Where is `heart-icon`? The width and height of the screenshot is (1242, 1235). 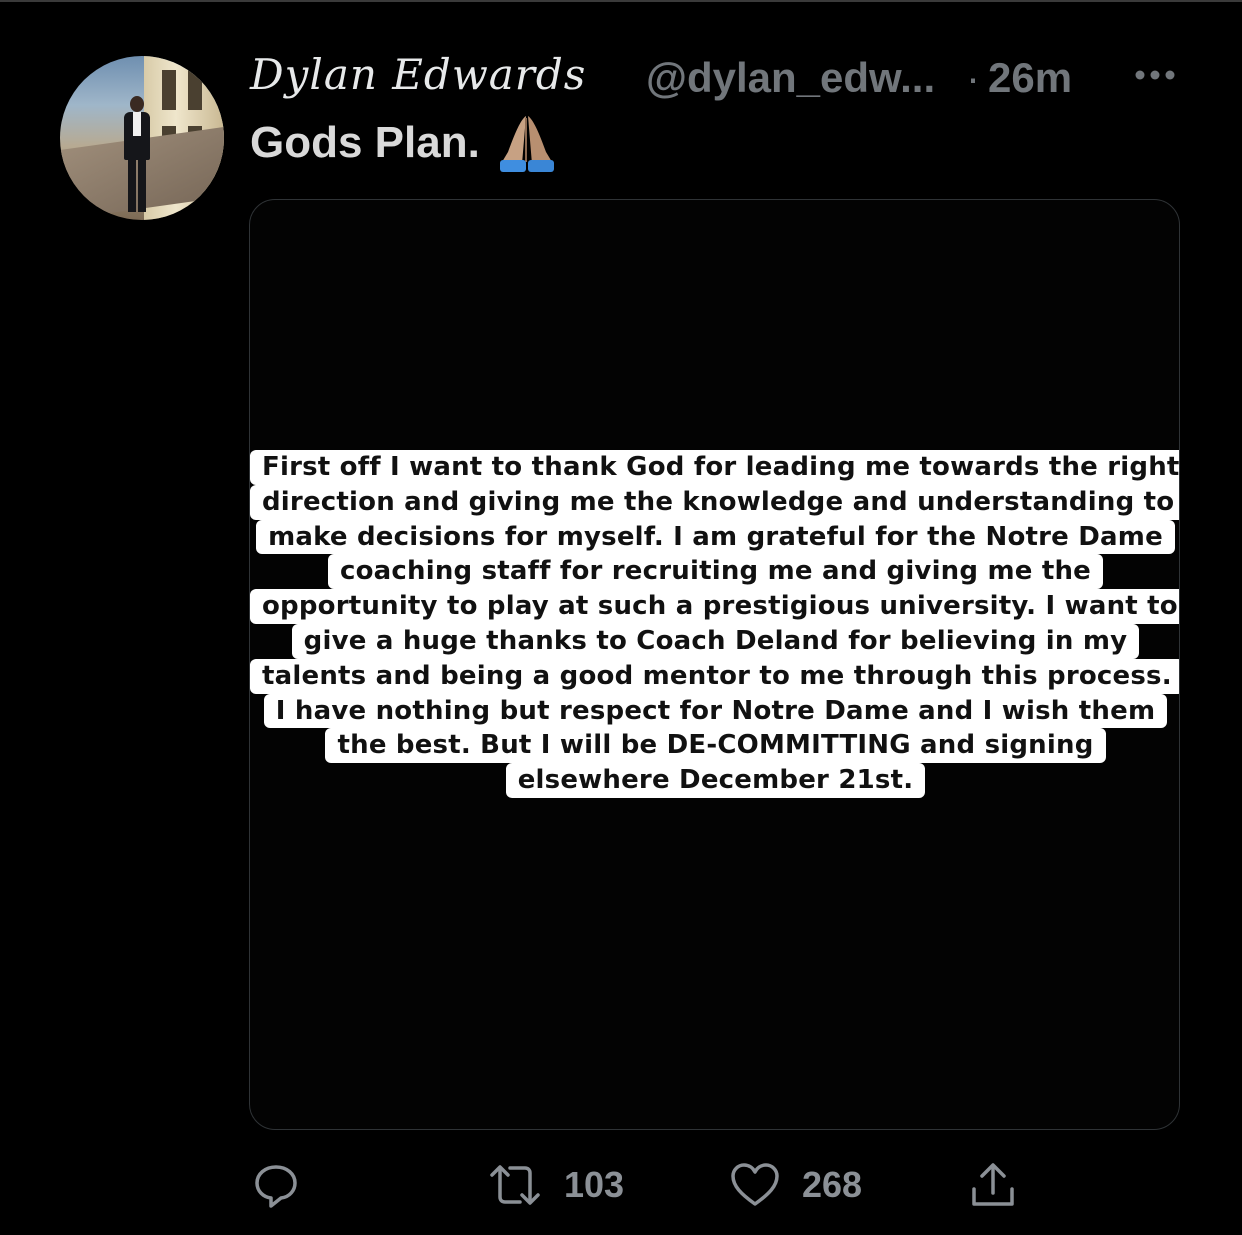 heart-icon is located at coordinates (755, 1184).